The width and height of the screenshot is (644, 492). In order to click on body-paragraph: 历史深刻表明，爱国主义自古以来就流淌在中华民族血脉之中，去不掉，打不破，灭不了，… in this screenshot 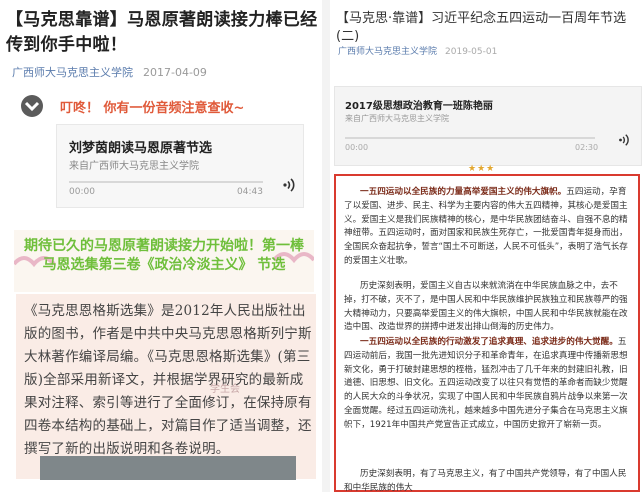, I will do `click(486, 307)`.